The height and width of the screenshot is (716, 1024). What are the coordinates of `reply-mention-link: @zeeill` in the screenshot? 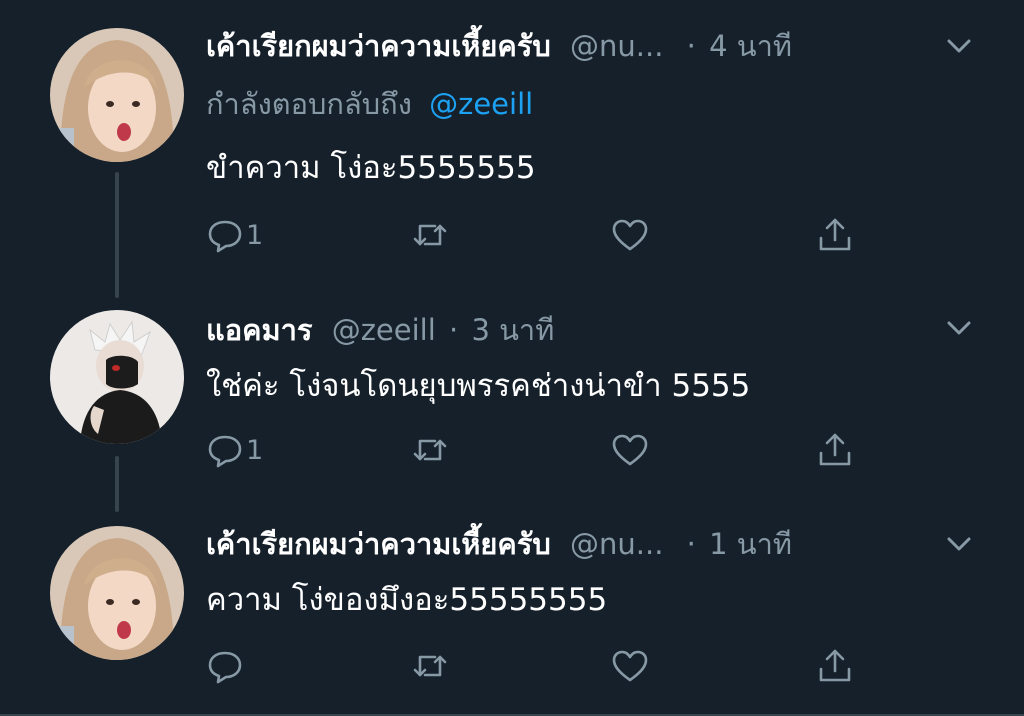 It's located at (481, 104).